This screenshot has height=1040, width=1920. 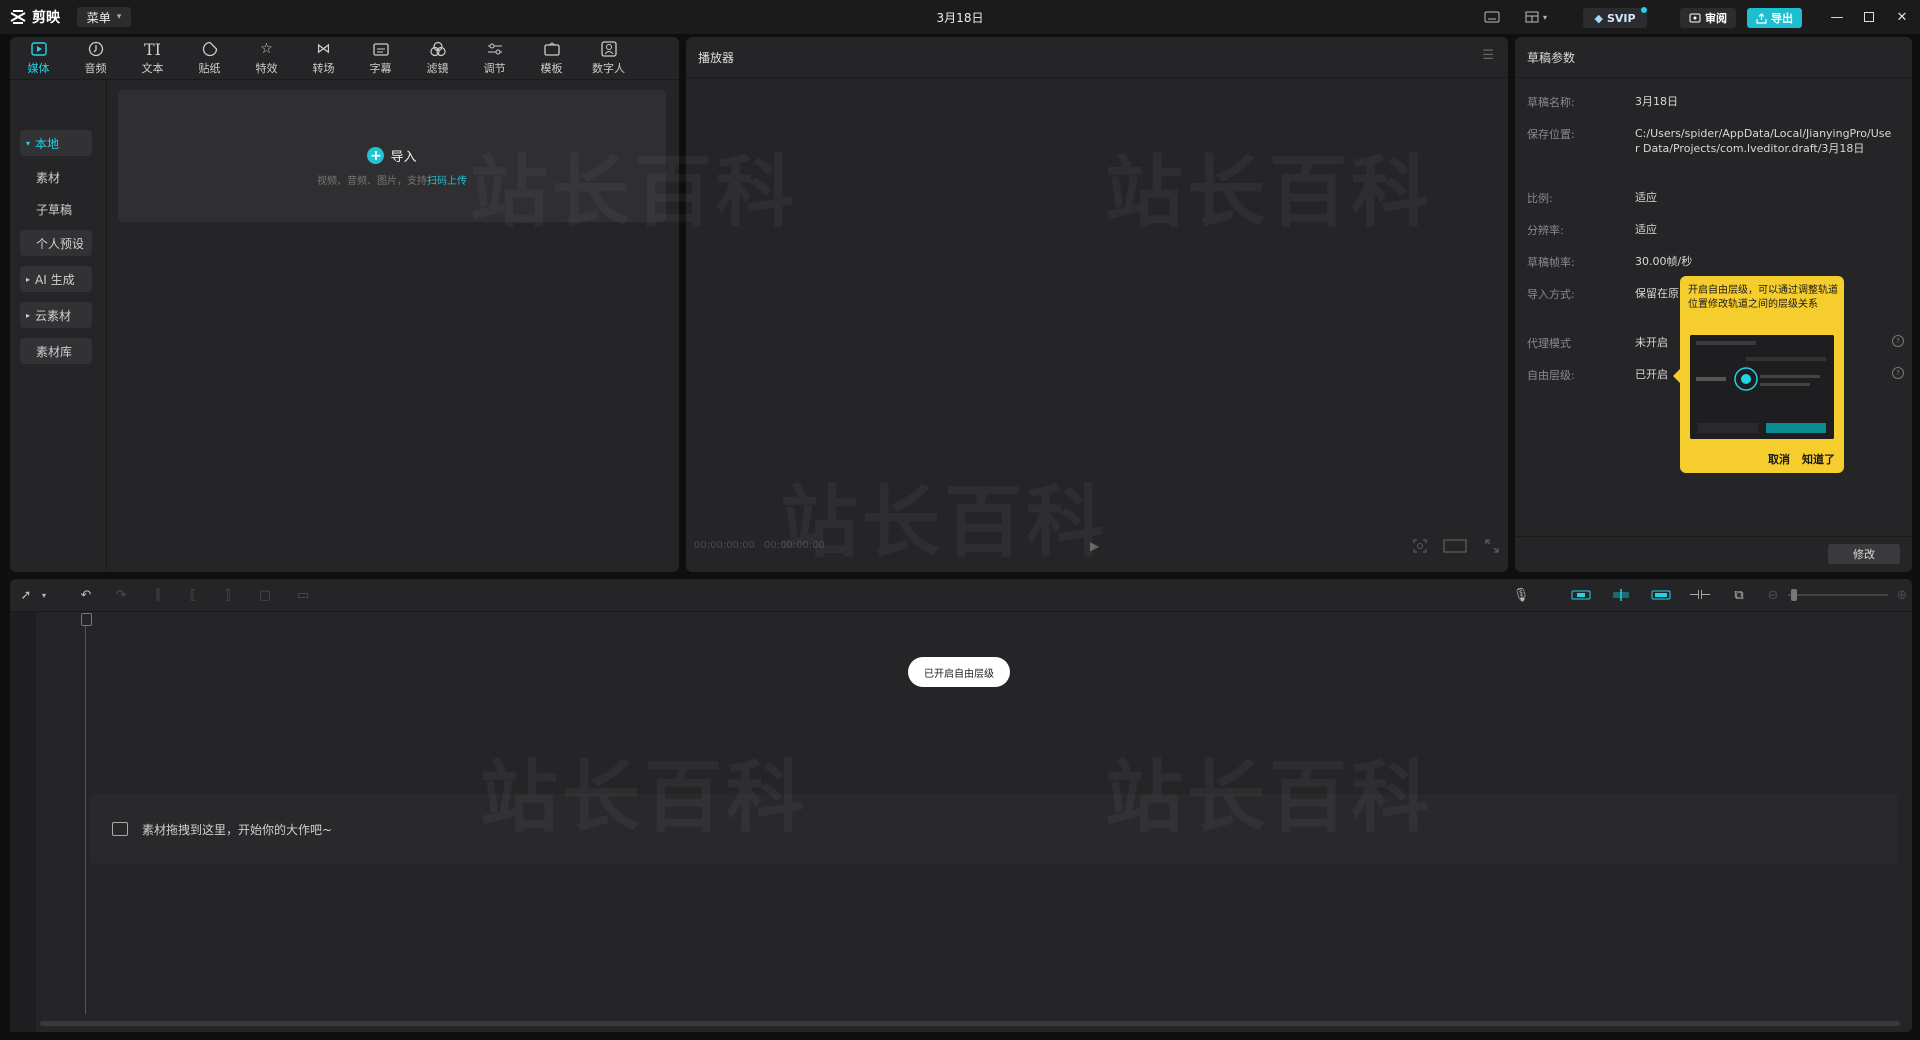 I want to click on sticker-icon, so click(x=210, y=49).